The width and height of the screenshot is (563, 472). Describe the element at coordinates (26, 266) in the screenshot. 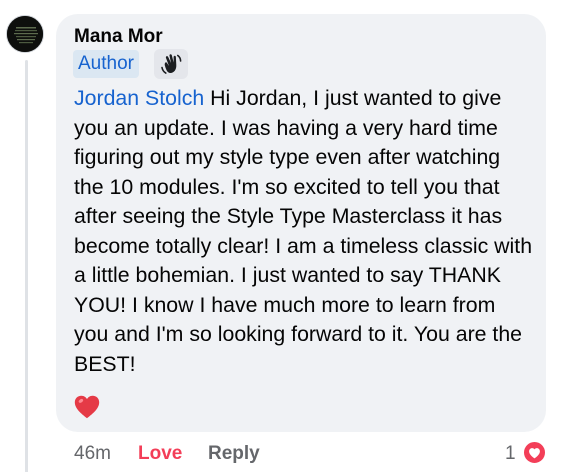

I see `thread-line` at that location.